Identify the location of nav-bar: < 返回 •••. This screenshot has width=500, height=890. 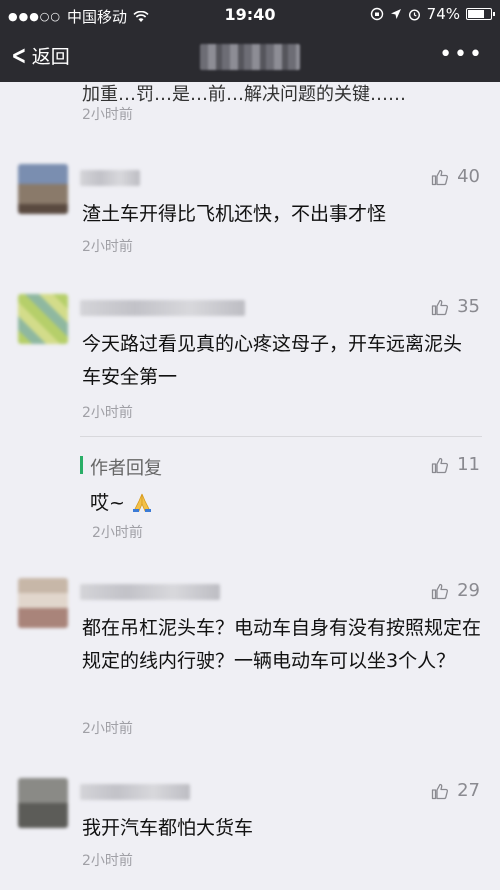
(250, 56).